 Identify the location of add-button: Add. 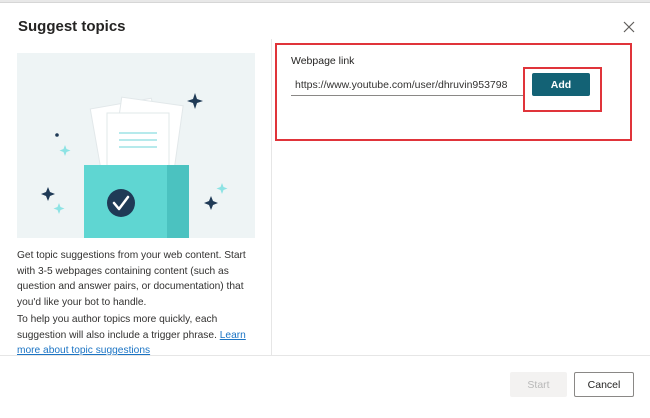
(561, 84).